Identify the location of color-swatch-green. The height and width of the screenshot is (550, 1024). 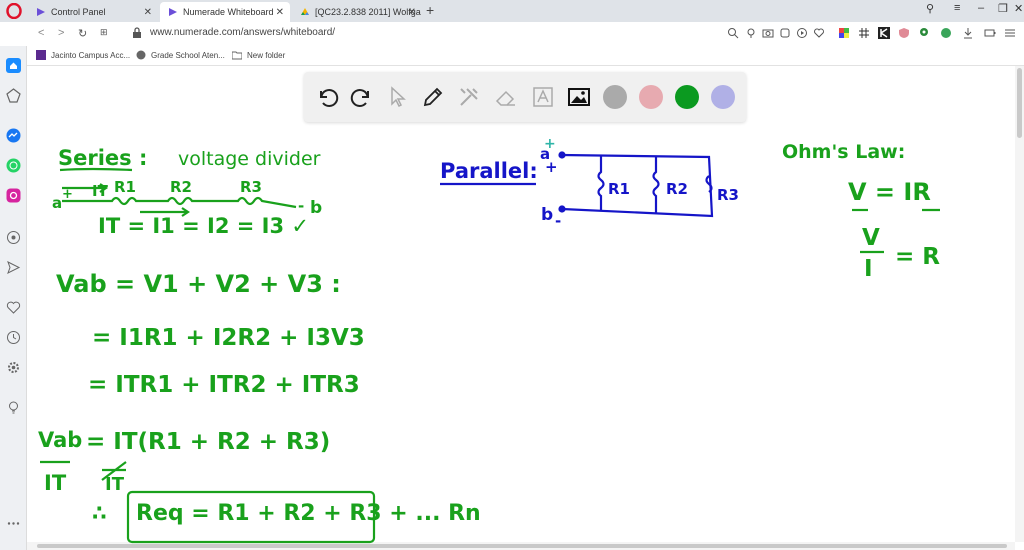
(687, 97).